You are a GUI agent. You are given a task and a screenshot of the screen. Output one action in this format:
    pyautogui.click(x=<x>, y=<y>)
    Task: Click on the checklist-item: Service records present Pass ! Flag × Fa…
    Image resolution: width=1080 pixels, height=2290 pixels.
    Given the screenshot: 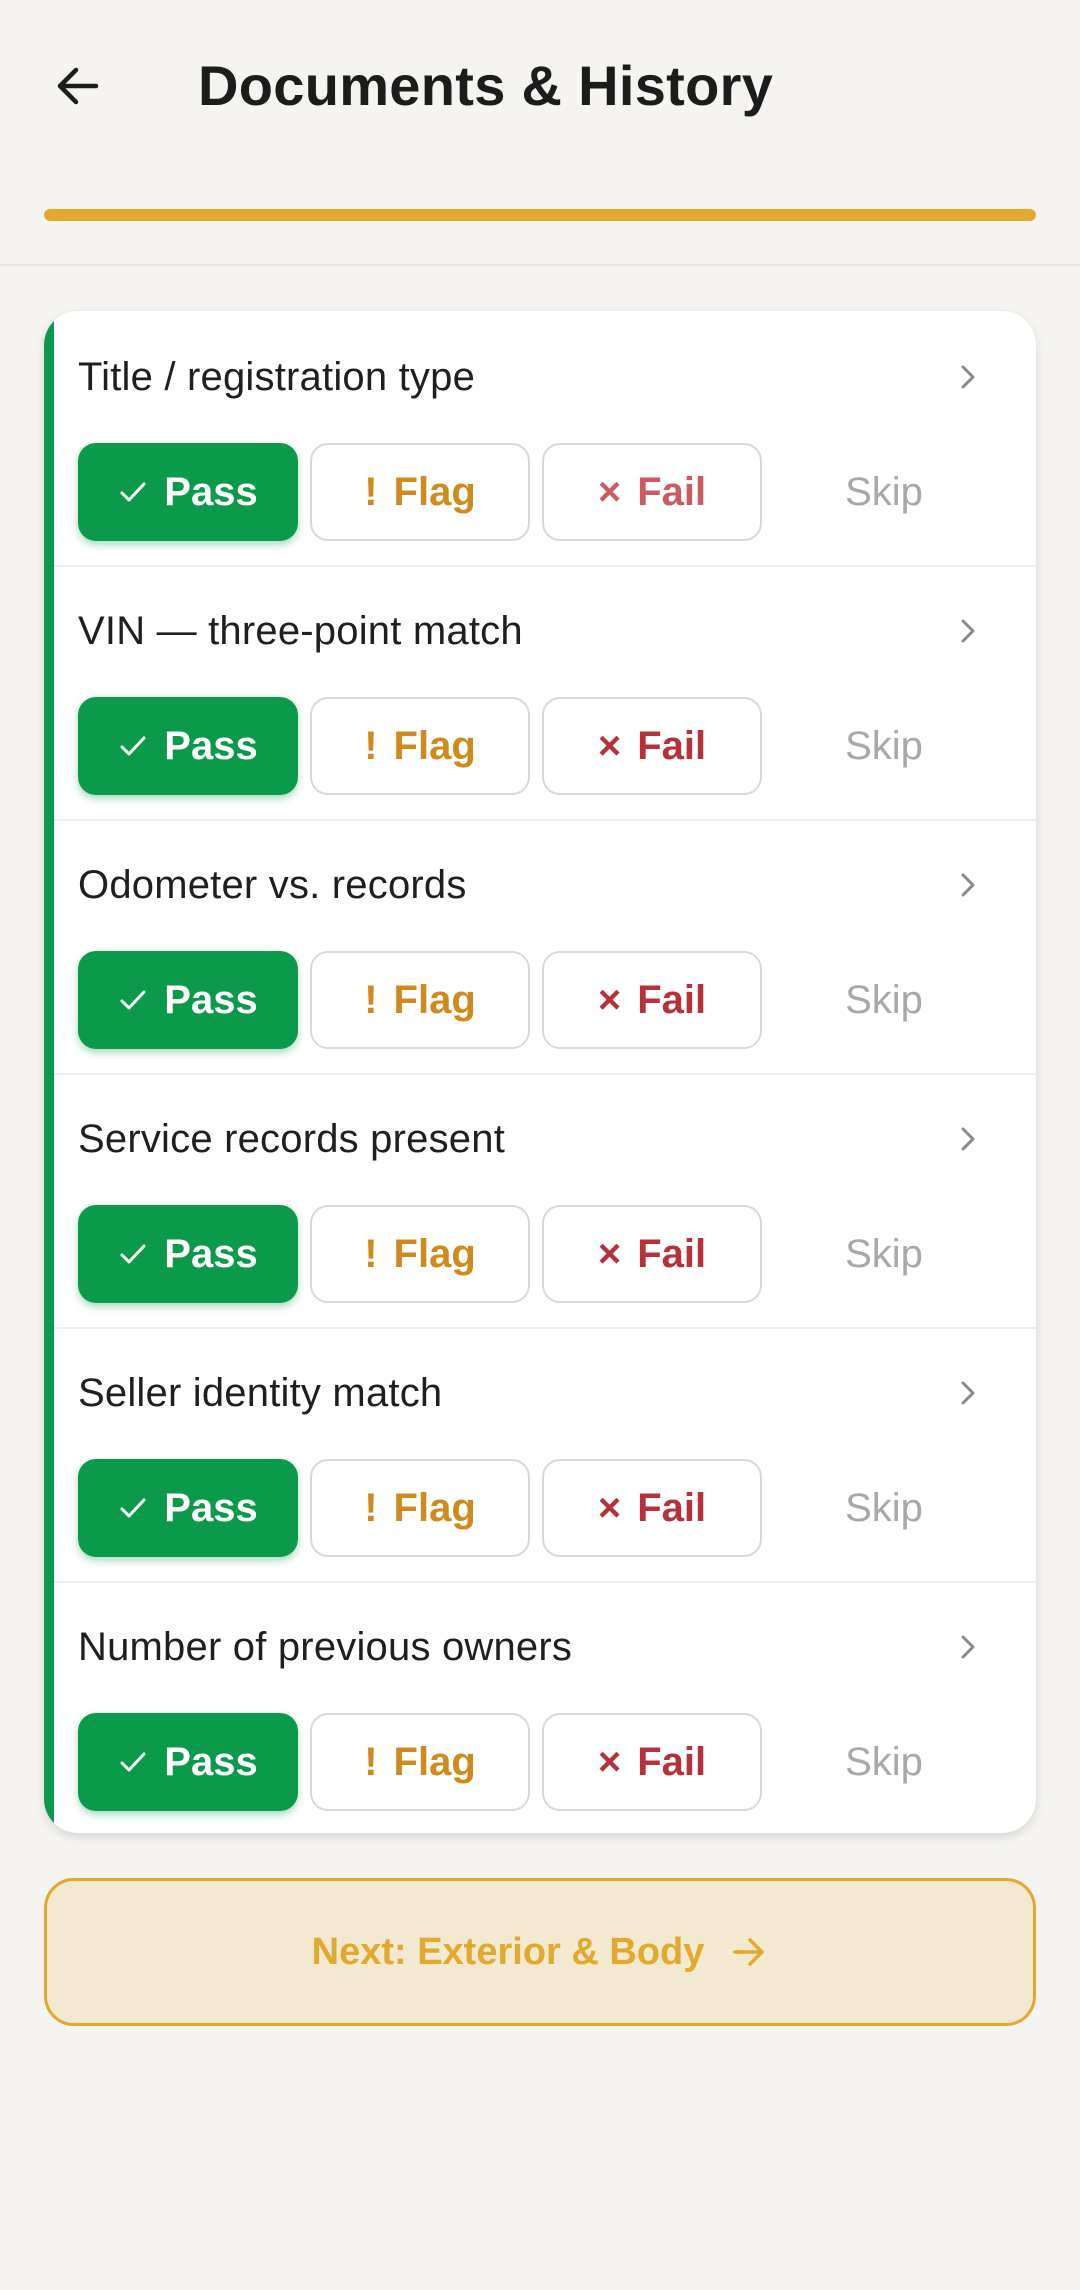 What is the action you would take?
    pyautogui.click(x=540, y=1200)
    